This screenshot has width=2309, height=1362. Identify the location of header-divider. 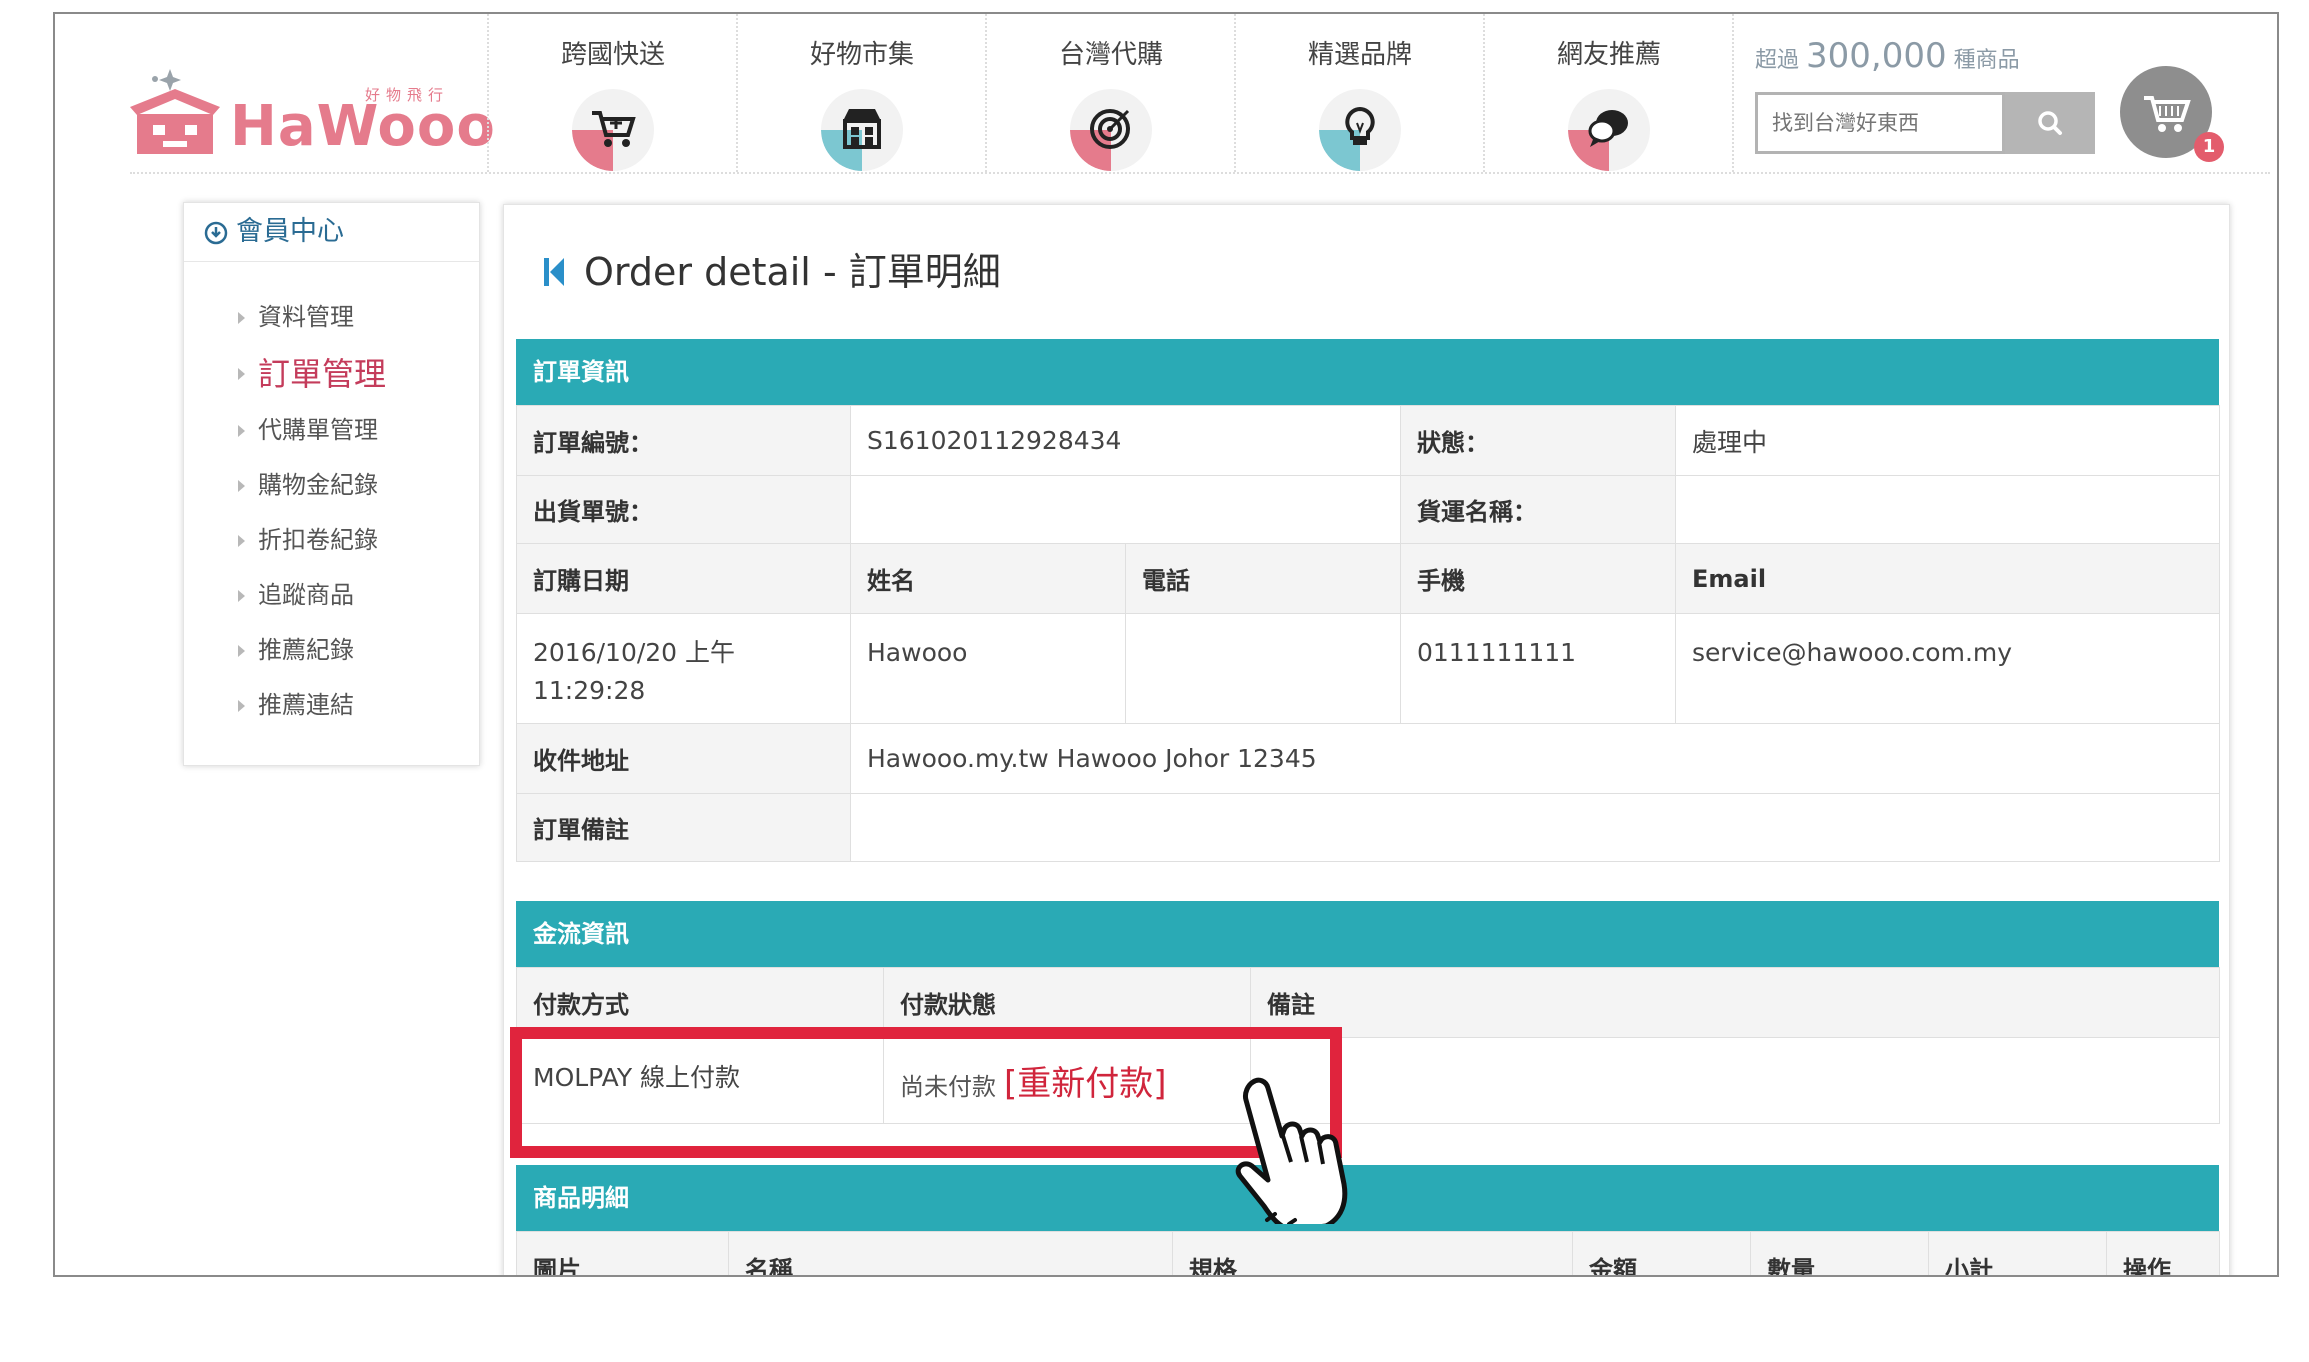
(1200, 173).